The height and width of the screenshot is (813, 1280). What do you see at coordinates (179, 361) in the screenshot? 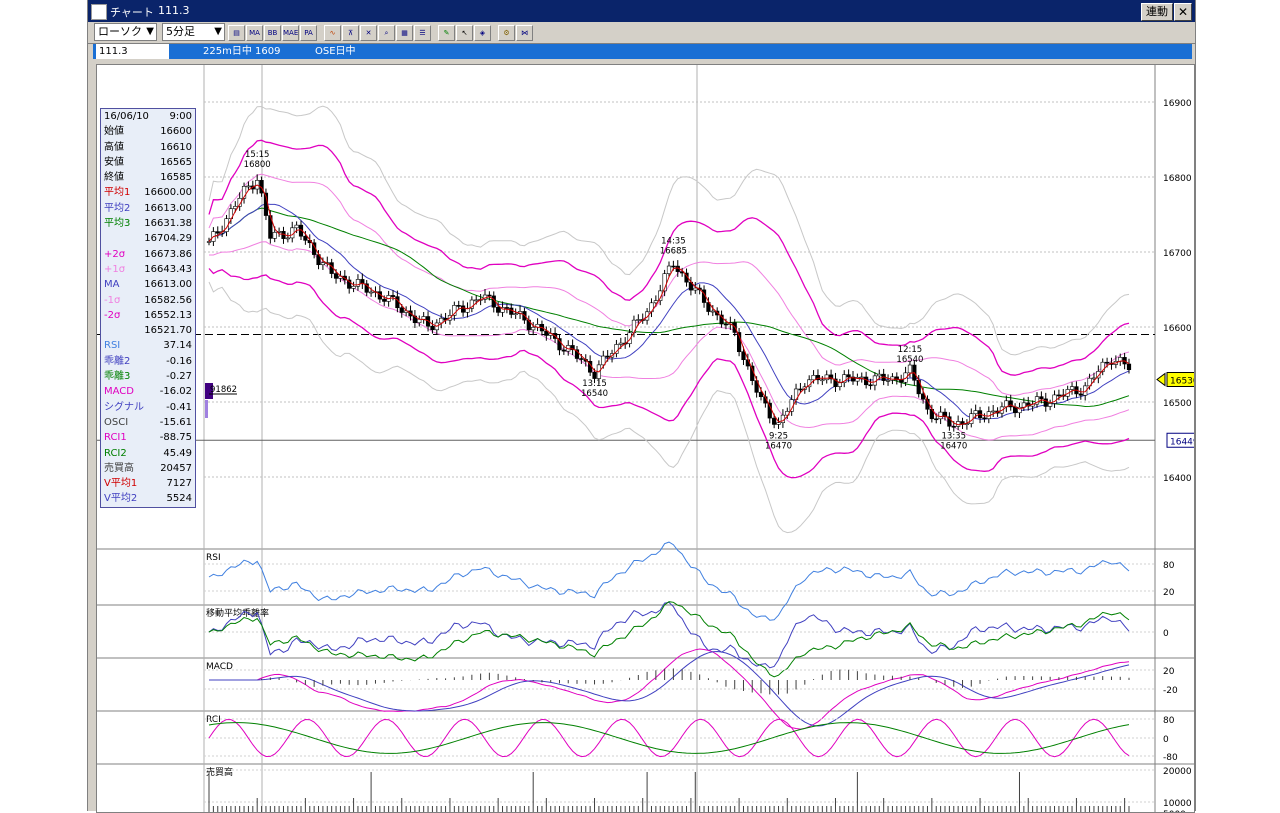
I see `panel-row-value: -0.16` at bounding box center [179, 361].